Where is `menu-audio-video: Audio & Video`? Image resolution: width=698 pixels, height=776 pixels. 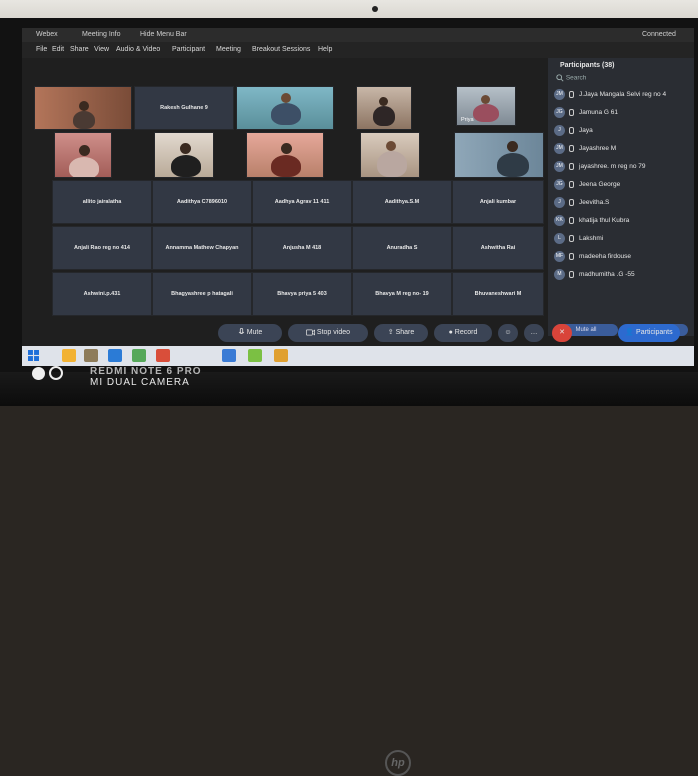
menu-audio-video: Audio & Video is located at coordinates (138, 49).